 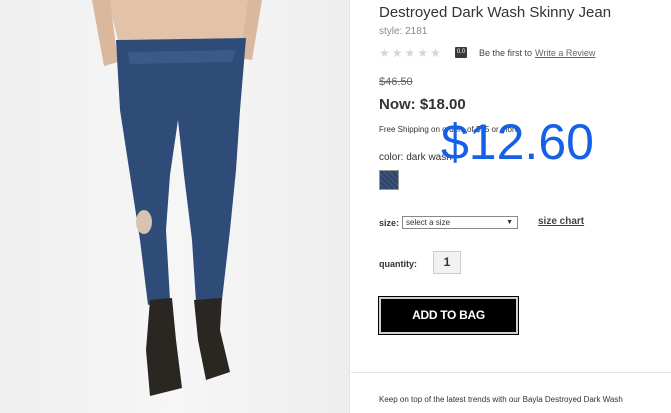 What do you see at coordinates (389, 223) in the screenshot?
I see `size-label: size:` at bounding box center [389, 223].